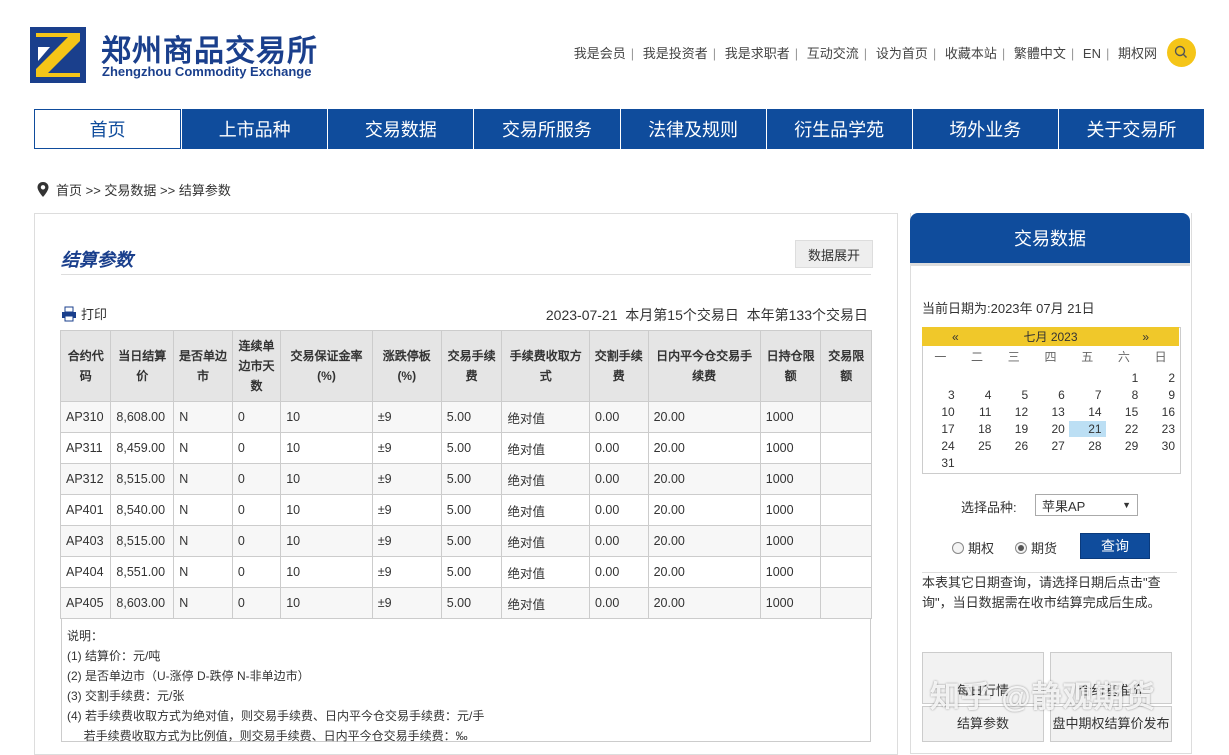 The height and width of the screenshot is (755, 1229). I want to click on calendar-weekday: 五, so click(1087, 357).